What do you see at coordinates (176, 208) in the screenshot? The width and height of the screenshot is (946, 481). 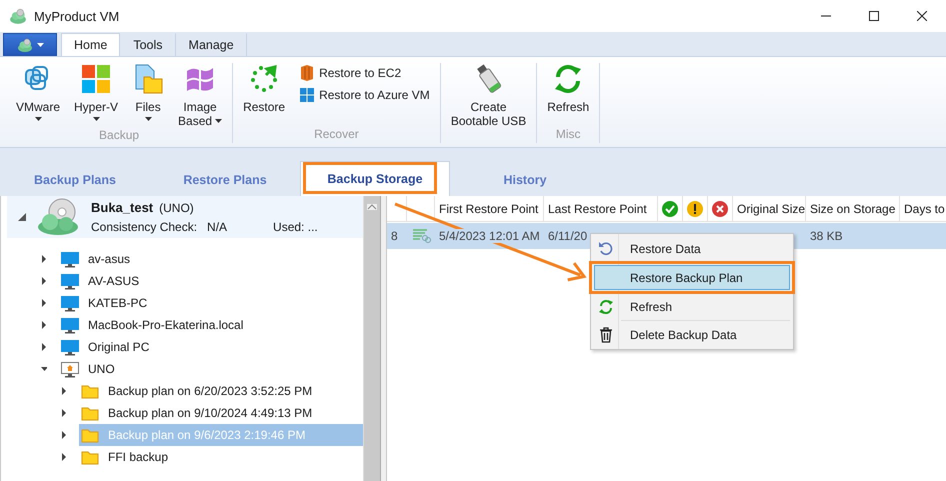 I see `storage-host: (UNO)` at bounding box center [176, 208].